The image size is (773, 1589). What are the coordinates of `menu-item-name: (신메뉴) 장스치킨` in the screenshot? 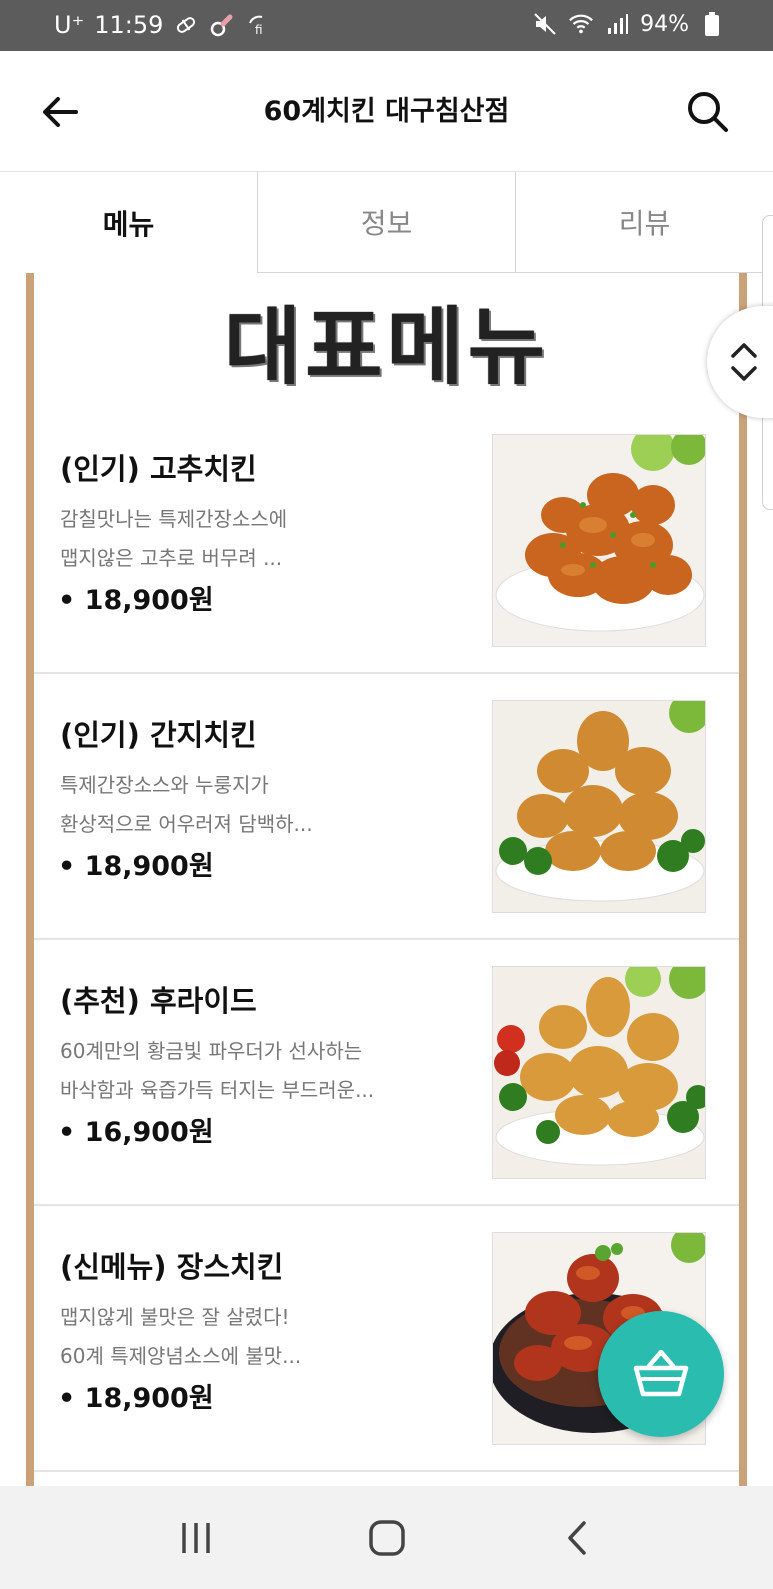 It's located at (172, 1267).